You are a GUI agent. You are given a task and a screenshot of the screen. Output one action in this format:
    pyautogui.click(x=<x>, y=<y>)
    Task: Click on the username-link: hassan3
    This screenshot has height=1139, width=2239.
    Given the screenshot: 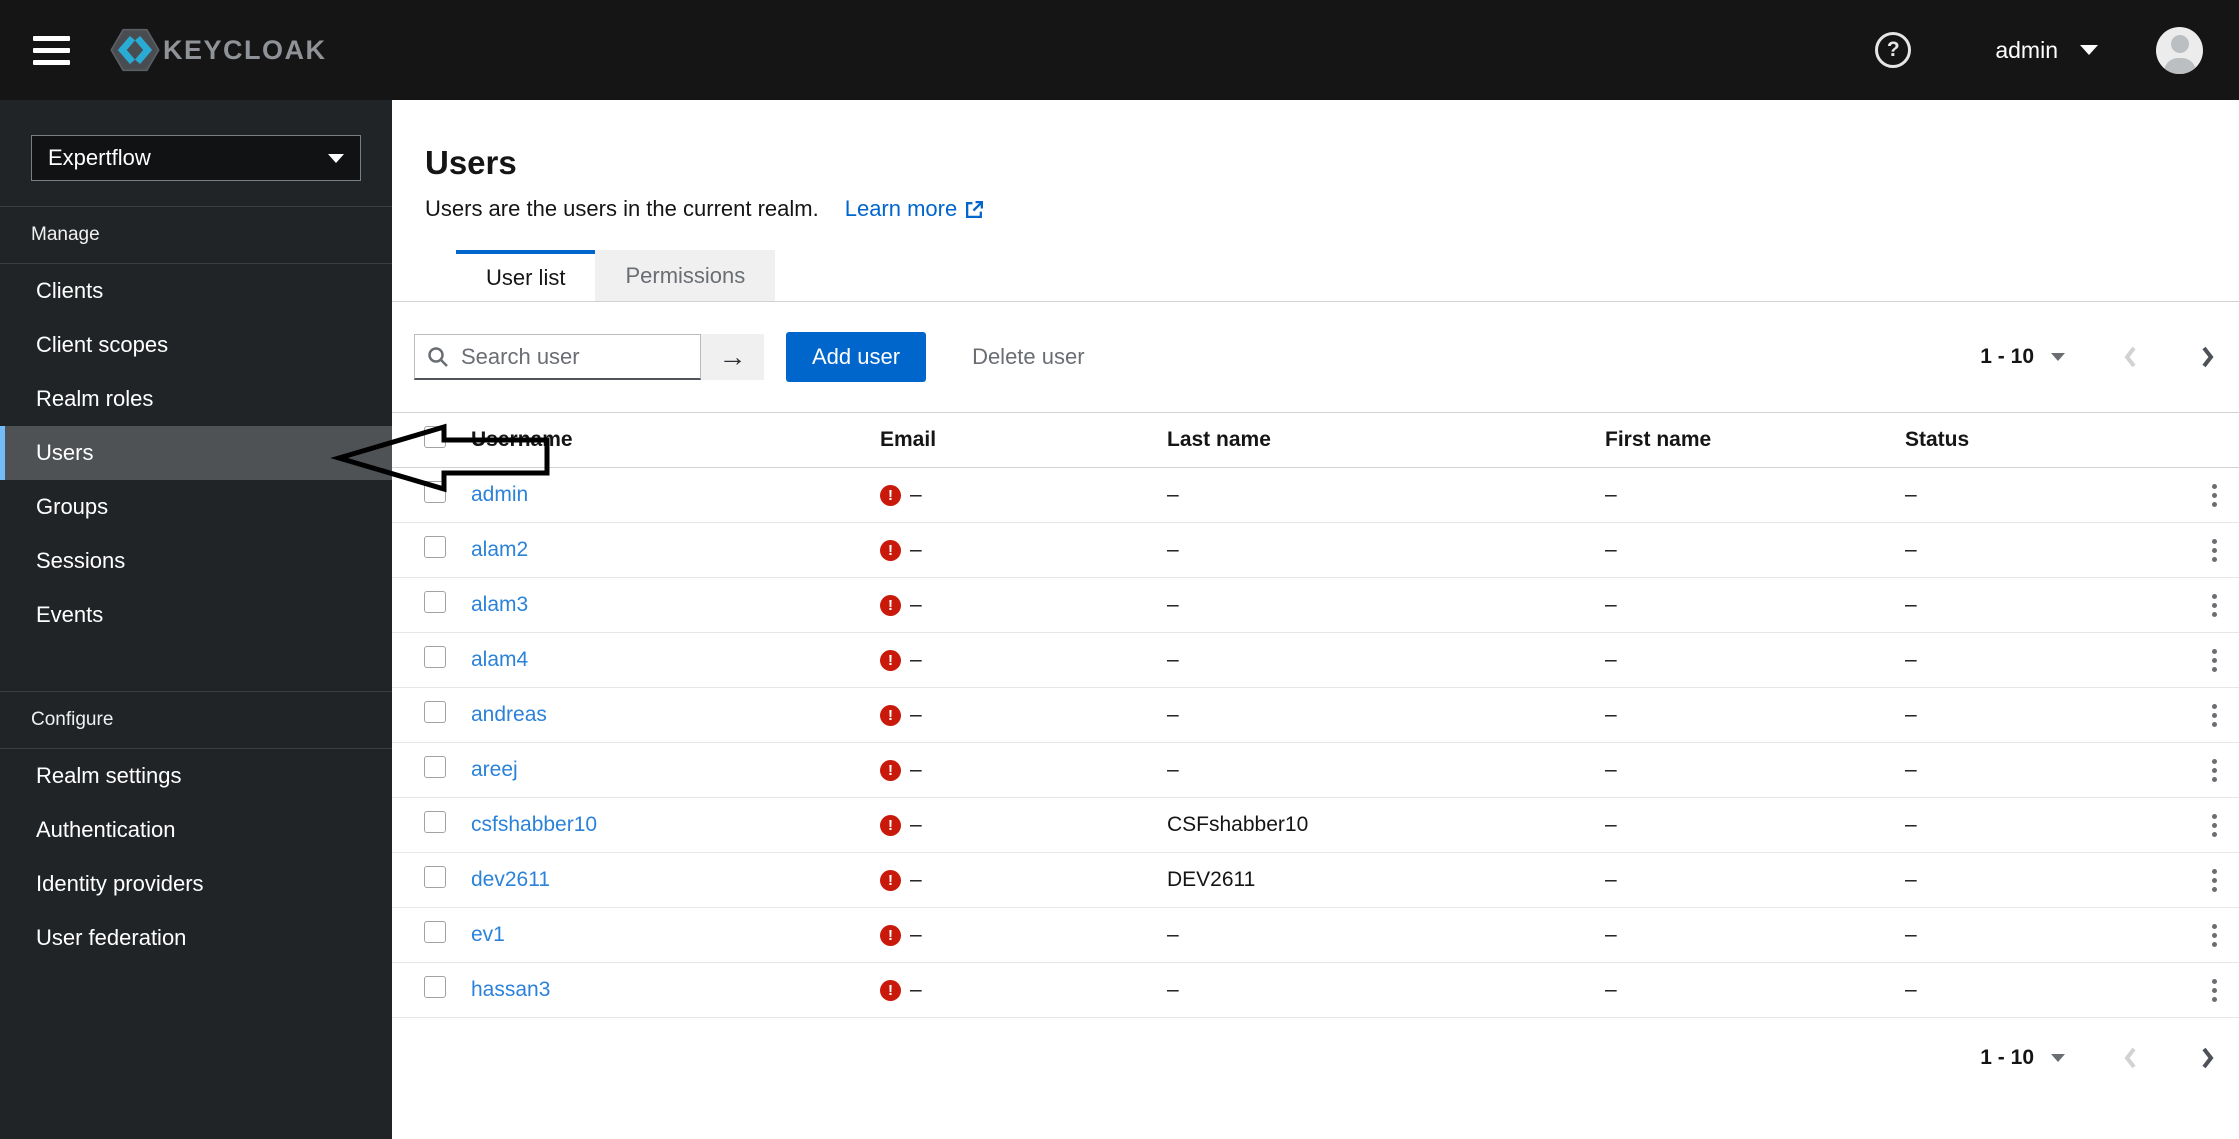 What is the action you would take?
    pyautogui.click(x=510, y=989)
    